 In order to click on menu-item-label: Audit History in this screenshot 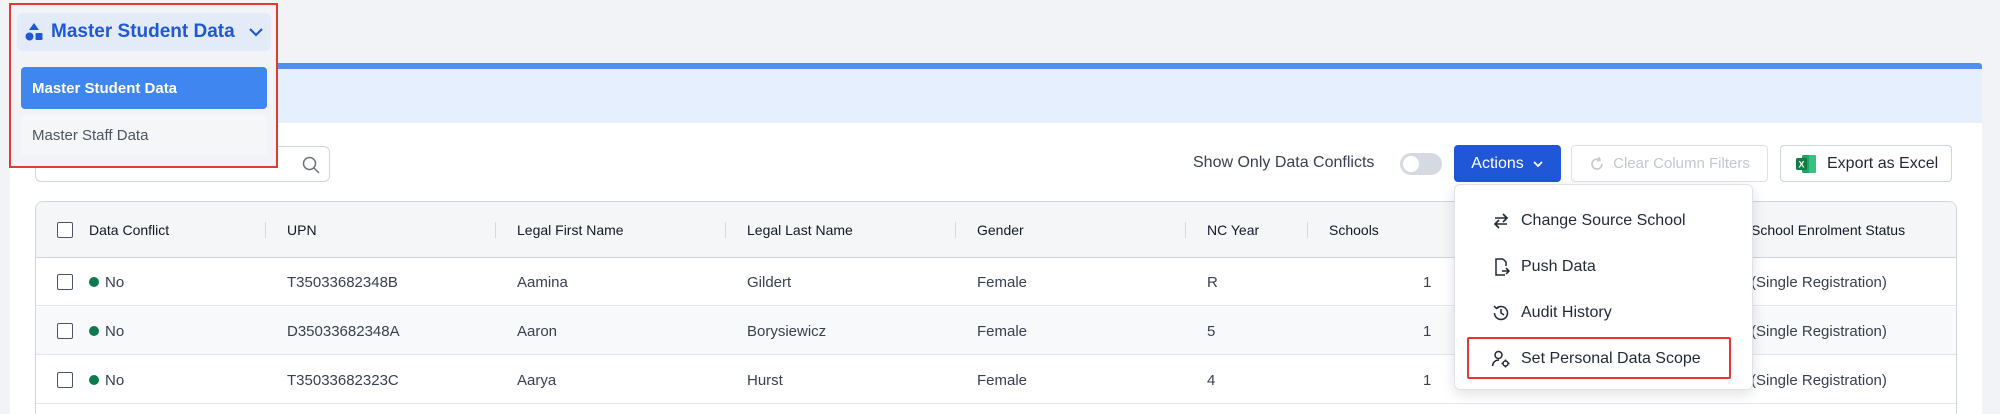, I will do `click(1566, 312)`.